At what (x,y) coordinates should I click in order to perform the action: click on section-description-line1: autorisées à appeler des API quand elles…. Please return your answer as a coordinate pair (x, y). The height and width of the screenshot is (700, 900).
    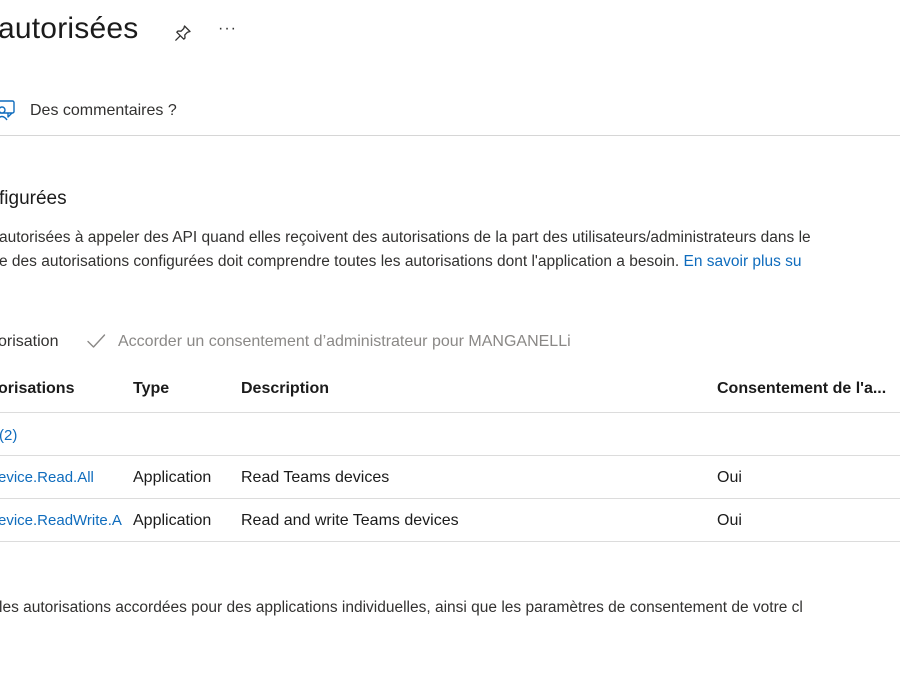
    Looking at the image, I should click on (405, 237).